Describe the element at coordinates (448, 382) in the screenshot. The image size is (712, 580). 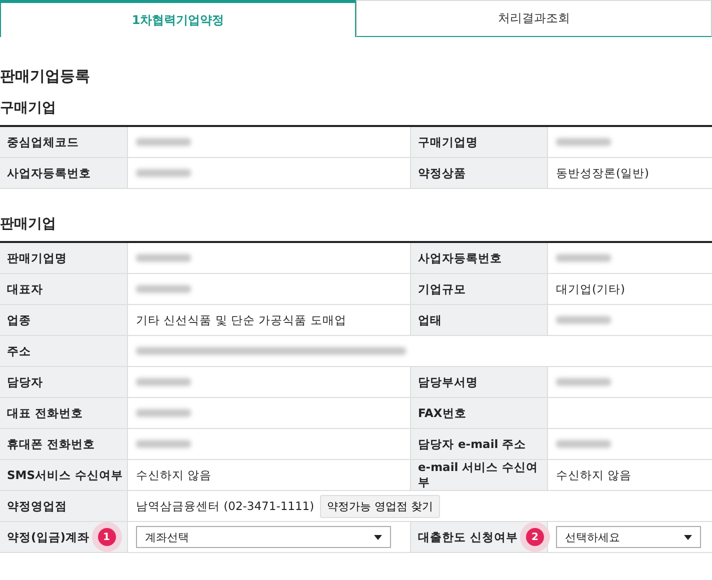
I see `field-label: 담당부서명` at that location.